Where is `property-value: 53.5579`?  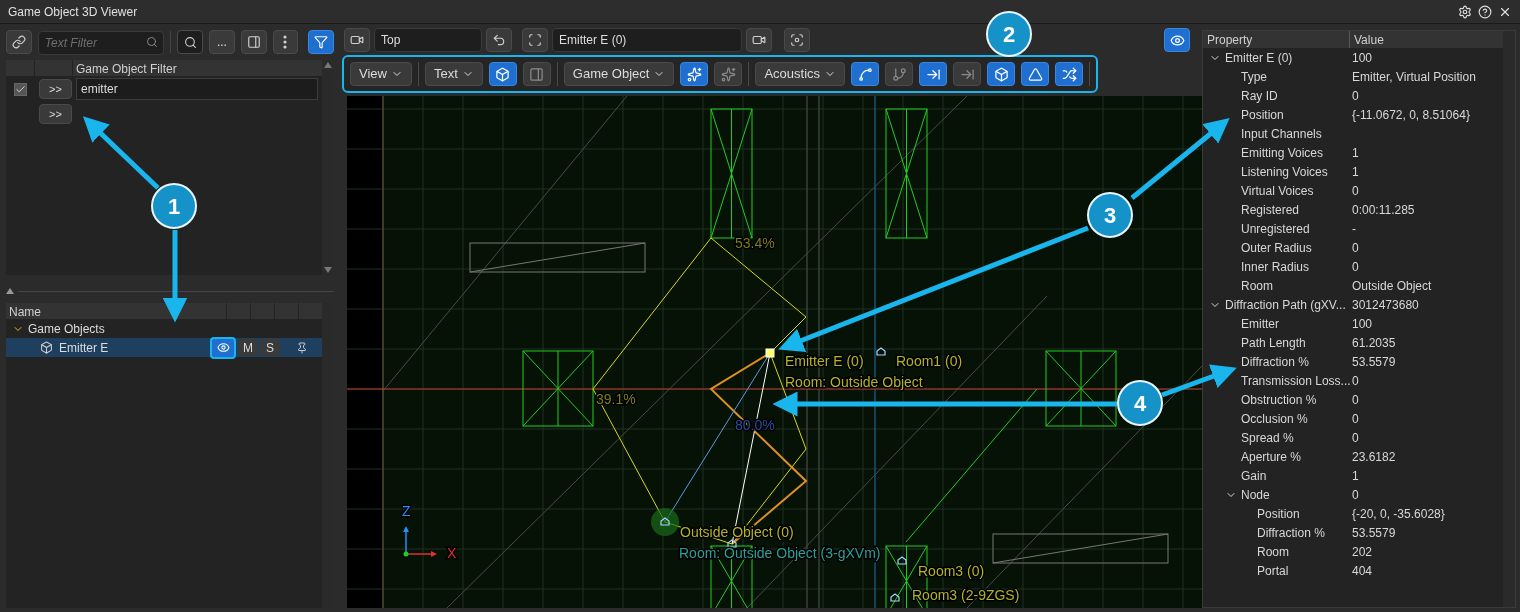
property-value: 53.5579 is located at coordinates (1373, 533).